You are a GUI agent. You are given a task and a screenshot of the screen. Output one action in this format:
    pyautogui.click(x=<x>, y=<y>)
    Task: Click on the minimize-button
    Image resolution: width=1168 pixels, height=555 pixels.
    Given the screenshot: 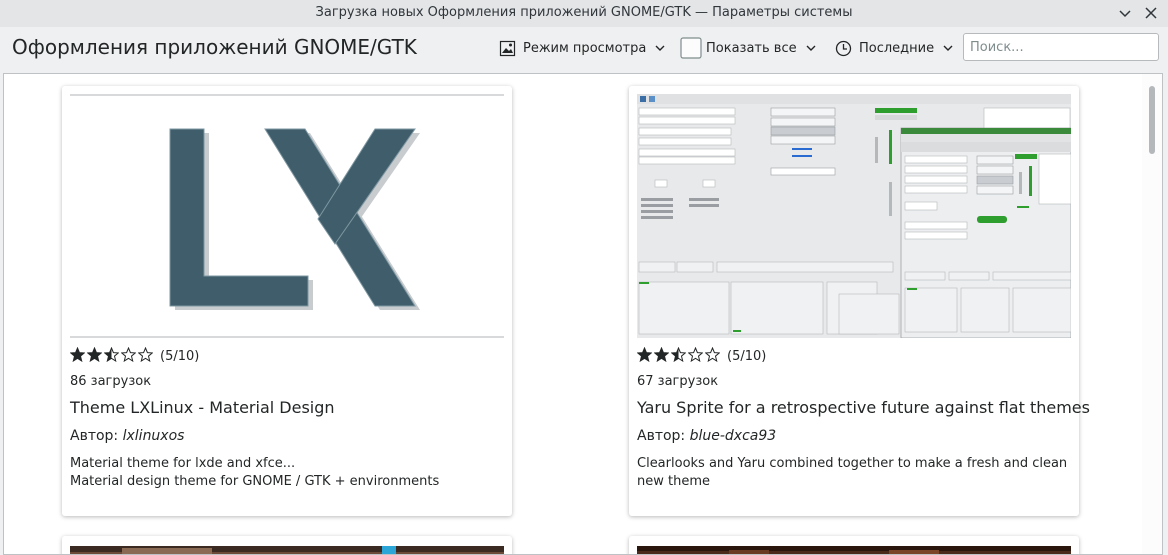 What is the action you would take?
    pyautogui.click(x=1125, y=13)
    